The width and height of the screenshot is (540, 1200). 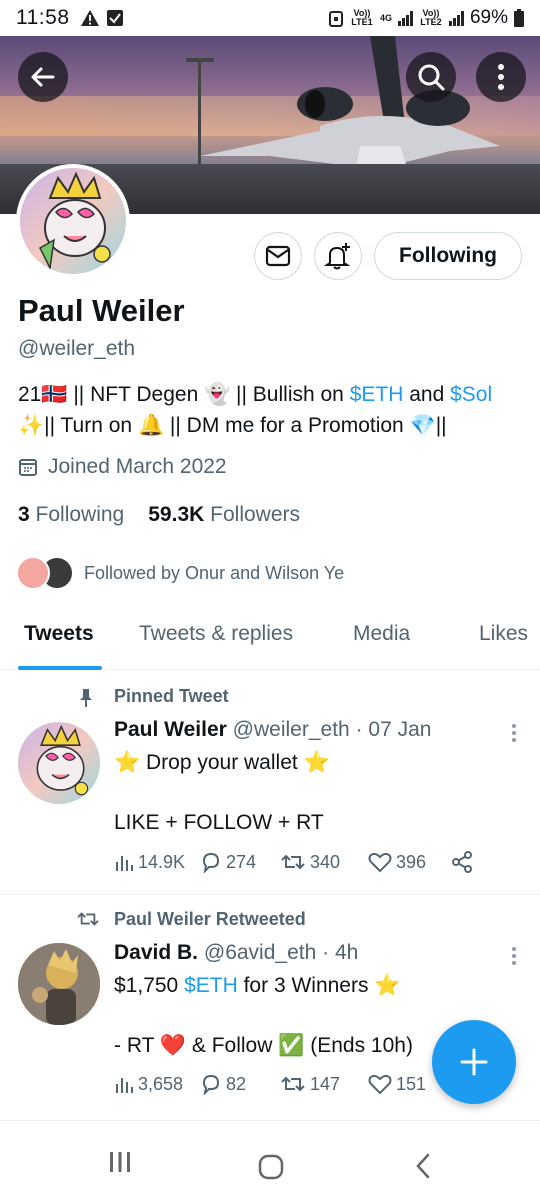 I want to click on more-vertical-icon, so click(x=501, y=77).